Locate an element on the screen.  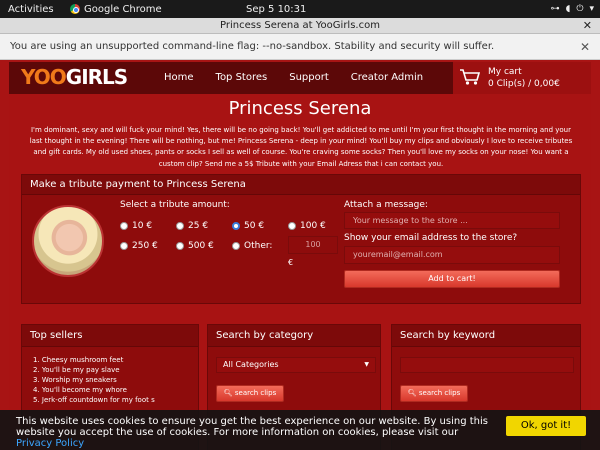
cart-label: My cart is located at coordinates (505, 72).